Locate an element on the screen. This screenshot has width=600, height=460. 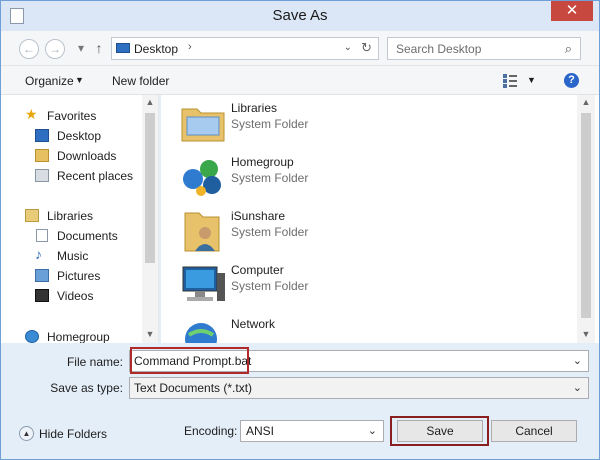
encoding-select: ANSI ⌄ is located at coordinates (312, 431).